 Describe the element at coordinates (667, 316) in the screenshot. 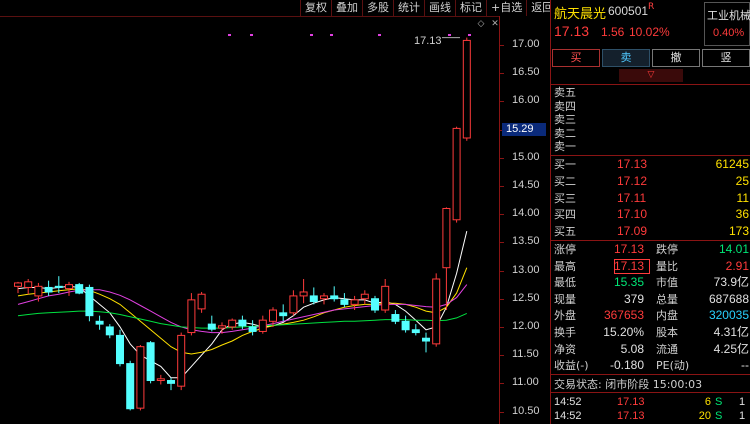

I see `stat-label: 内盘` at that location.